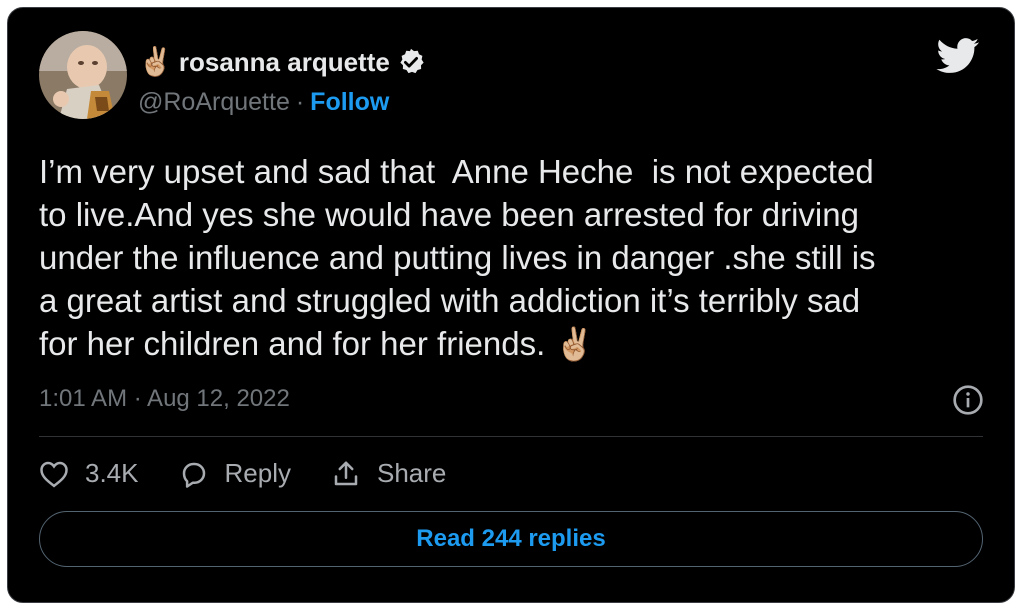 This screenshot has height=612, width=1024. Describe the element at coordinates (83, 75) in the screenshot. I see `avatar` at that location.